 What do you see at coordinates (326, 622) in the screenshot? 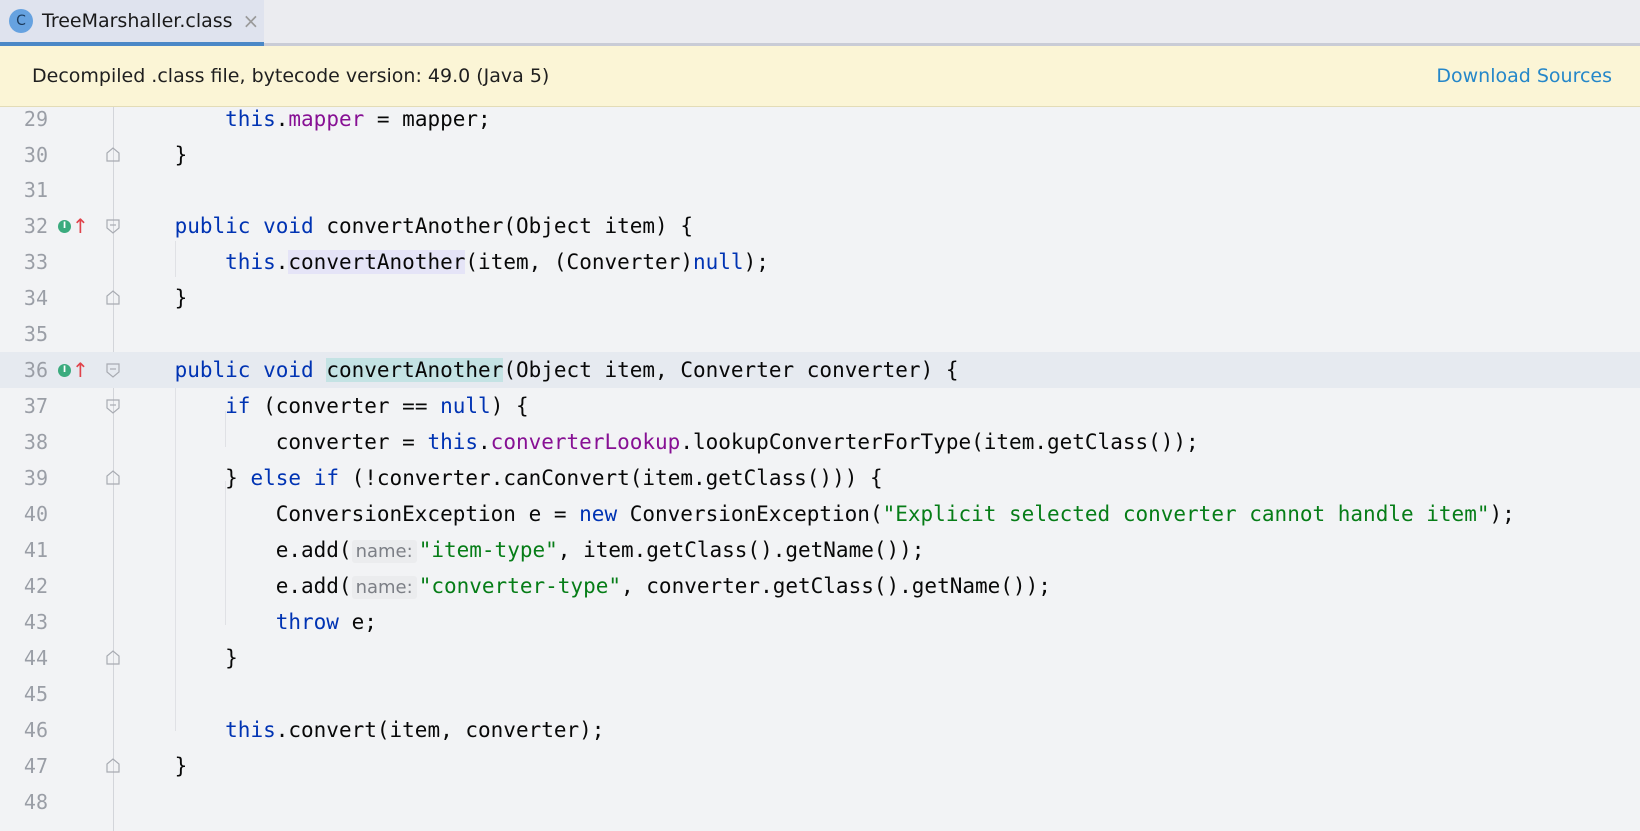
I see `code-text: throw e;` at bounding box center [326, 622].